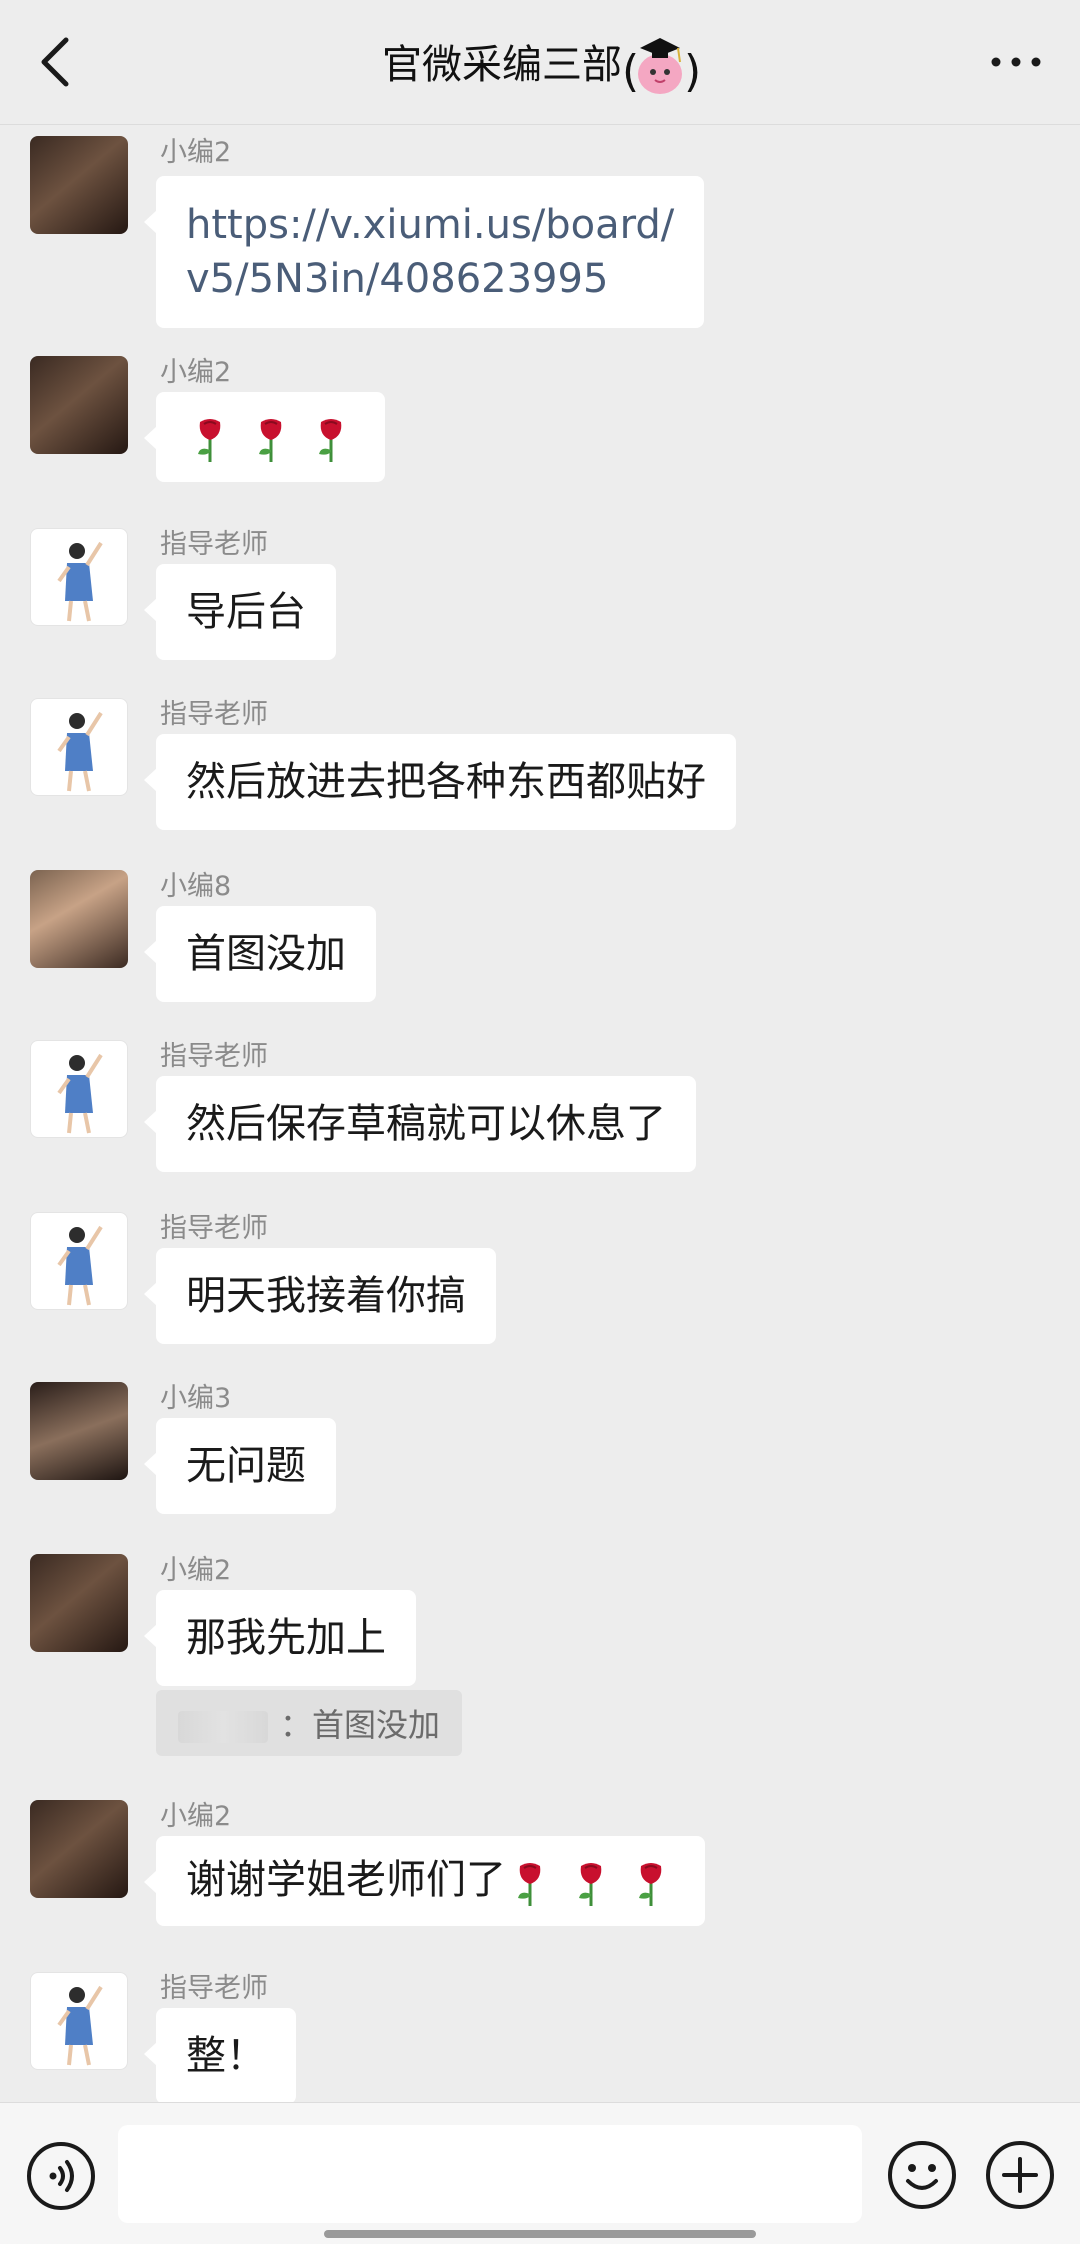 This screenshot has height=2244, width=1080. I want to click on link-text-line: https://v.xiumi.us/board/, so click(430, 225).